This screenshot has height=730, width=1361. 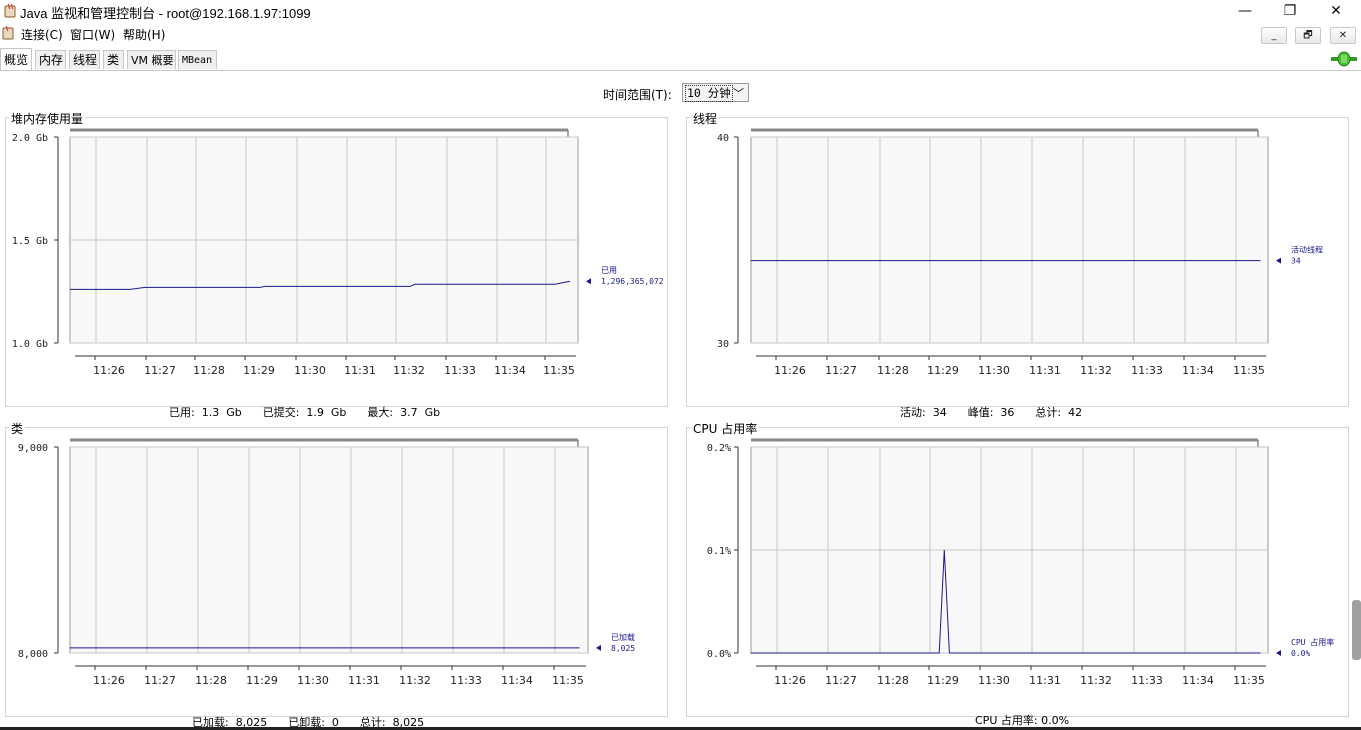 I want to click on cpu-xtick-label: 11:32, so click(x=1096, y=680).